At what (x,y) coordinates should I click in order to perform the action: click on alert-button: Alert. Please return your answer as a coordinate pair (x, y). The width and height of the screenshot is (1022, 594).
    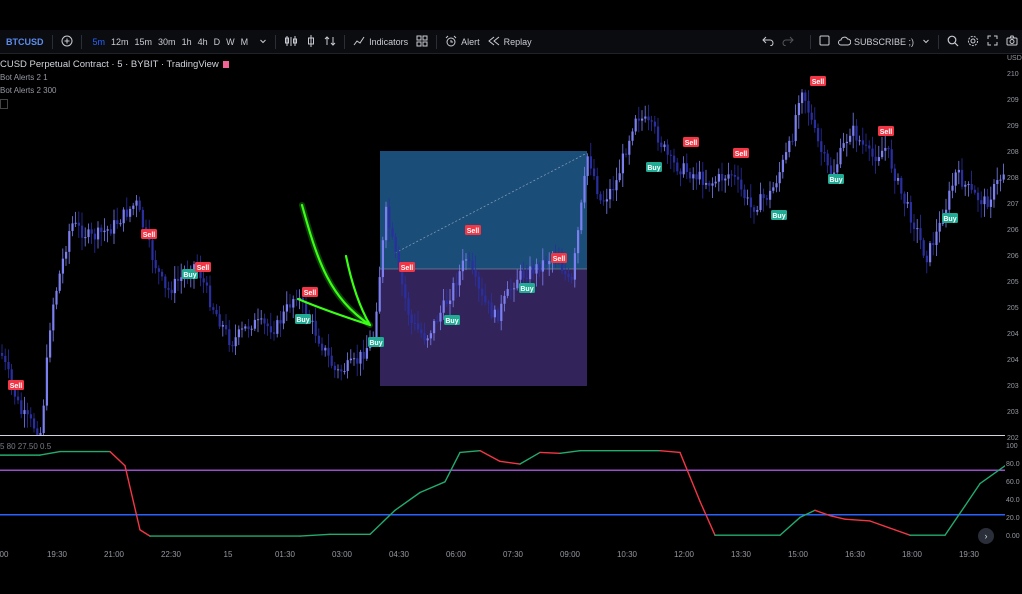
    Looking at the image, I should click on (462, 41).